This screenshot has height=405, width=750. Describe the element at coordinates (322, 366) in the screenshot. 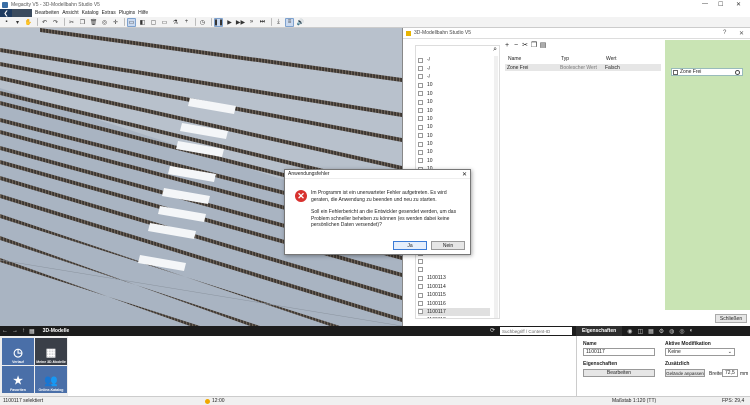

I see `model-list-area` at that location.